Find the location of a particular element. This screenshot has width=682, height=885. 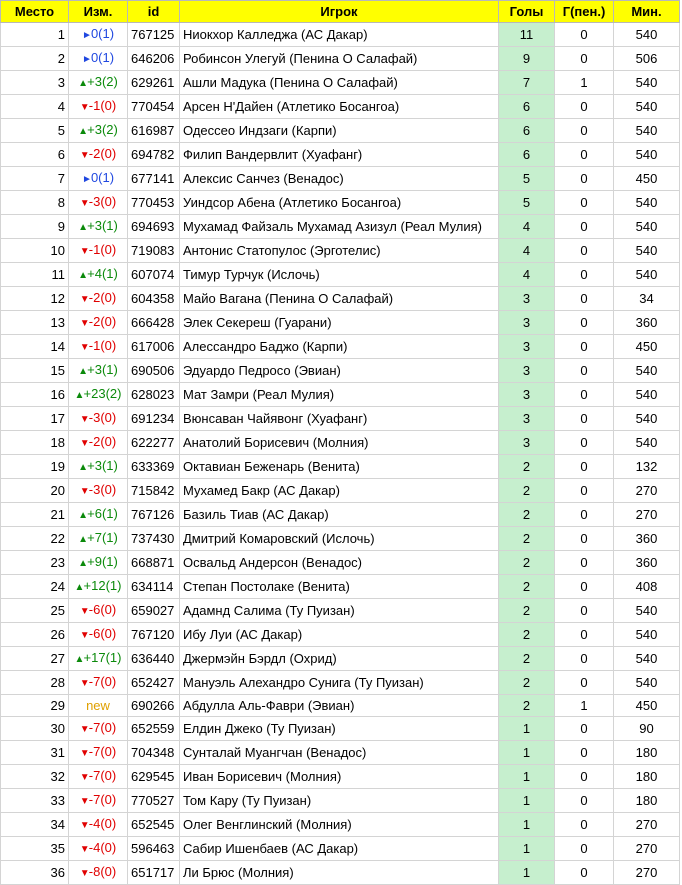

place-cell: 6 is located at coordinates (34, 154).